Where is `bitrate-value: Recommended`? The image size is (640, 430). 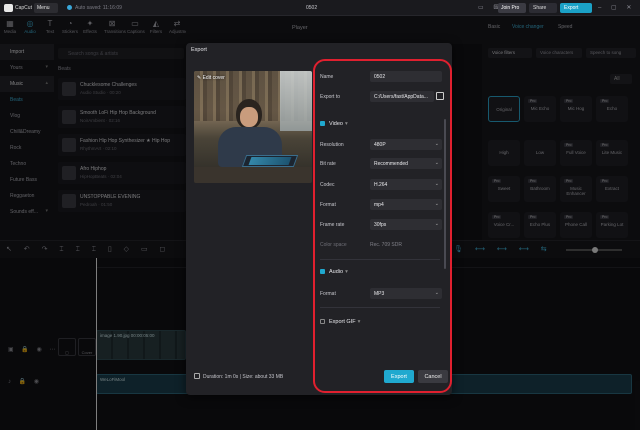 bitrate-value: Recommended is located at coordinates (391, 164).